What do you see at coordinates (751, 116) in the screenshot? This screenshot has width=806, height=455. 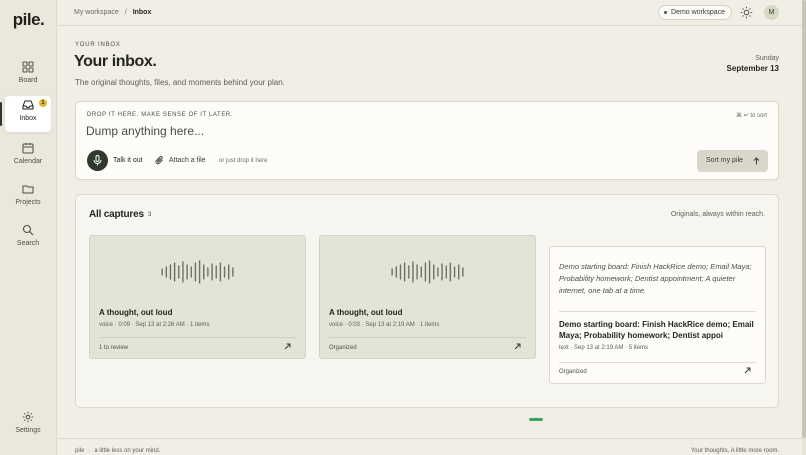 I see `sort-shortcut-hint: ⌘ ↵ to sort` at bounding box center [751, 116].